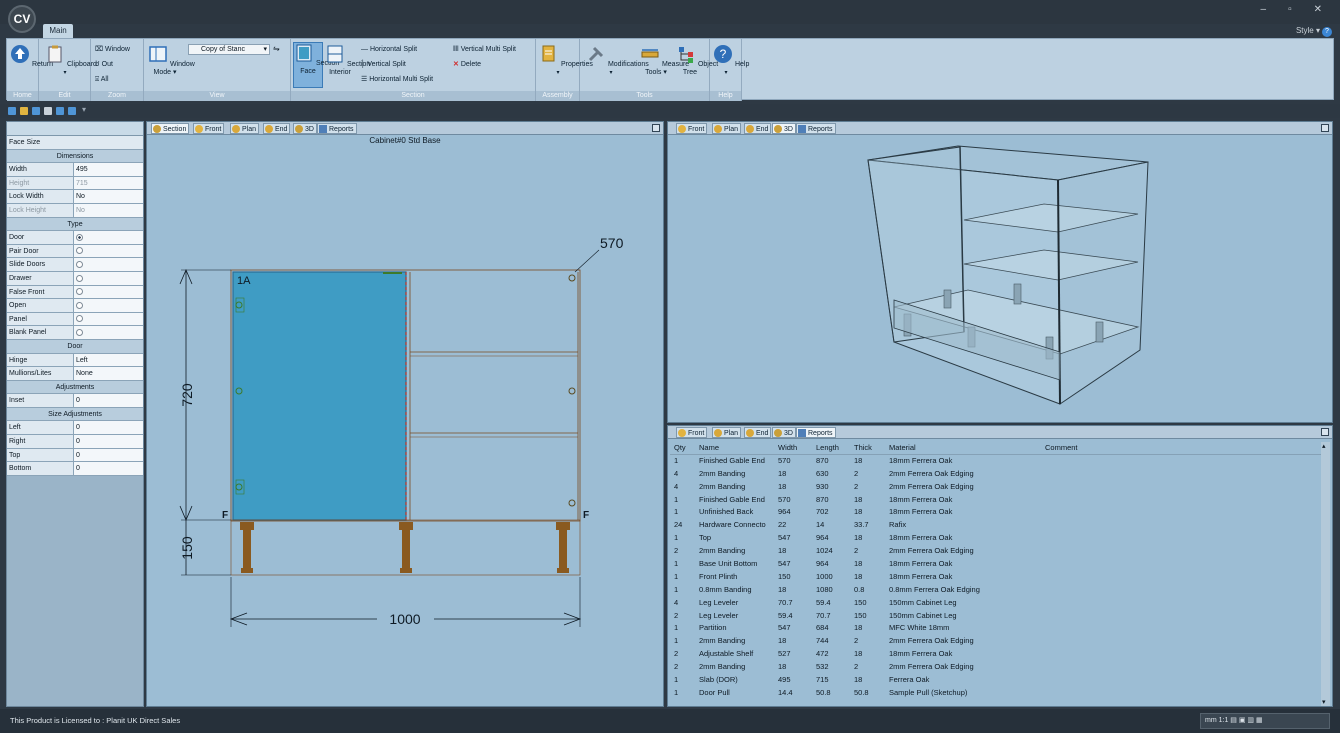  Describe the element at coordinates (112, 49) in the screenshot. I see `zoom-window-button: ⌧ Window` at that location.